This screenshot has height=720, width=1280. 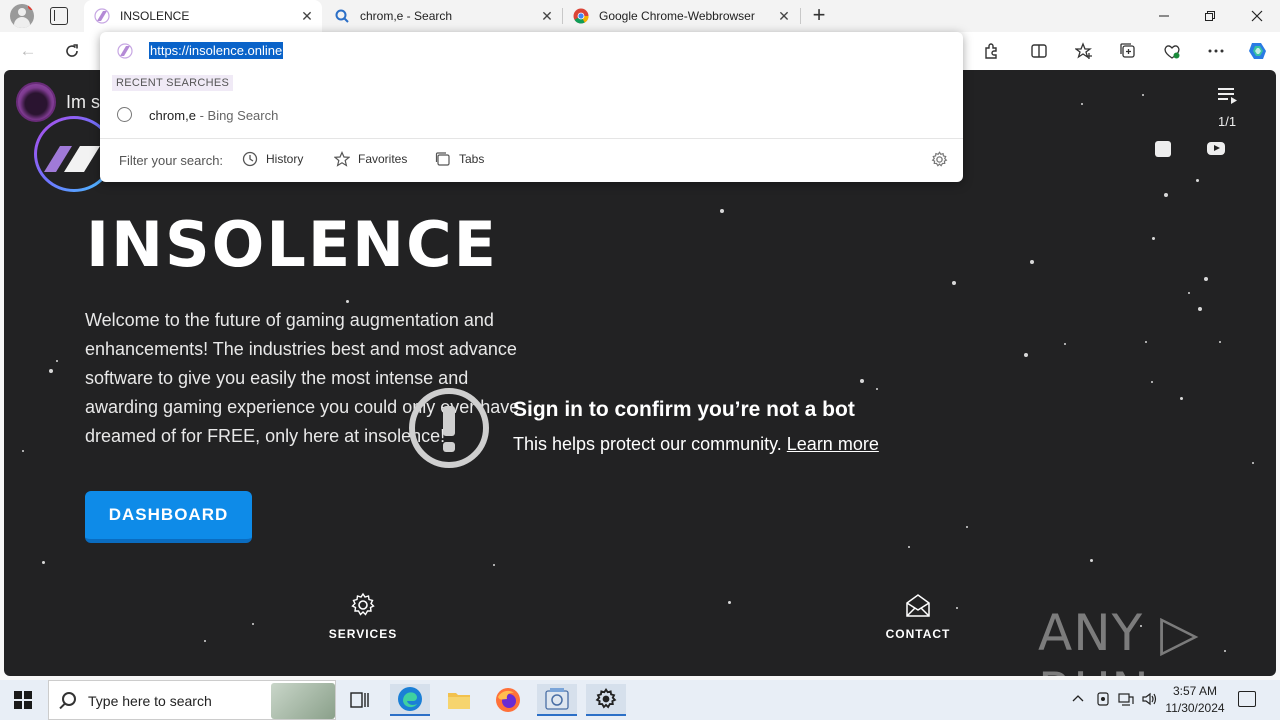 I want to click on channel-avatar, so click(x=36, y=102).